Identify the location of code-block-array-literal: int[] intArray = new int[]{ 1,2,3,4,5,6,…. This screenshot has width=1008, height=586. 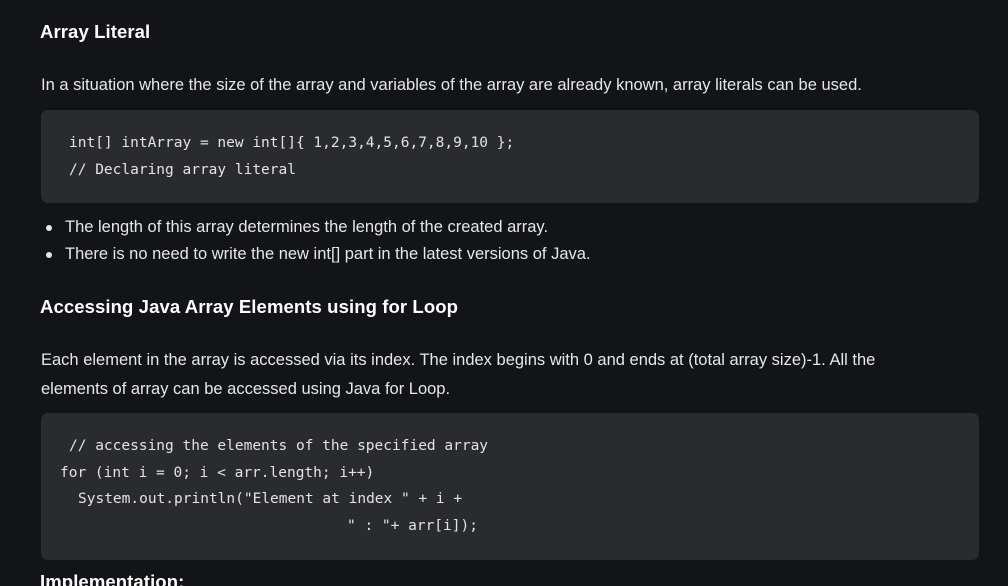
(510, 156).